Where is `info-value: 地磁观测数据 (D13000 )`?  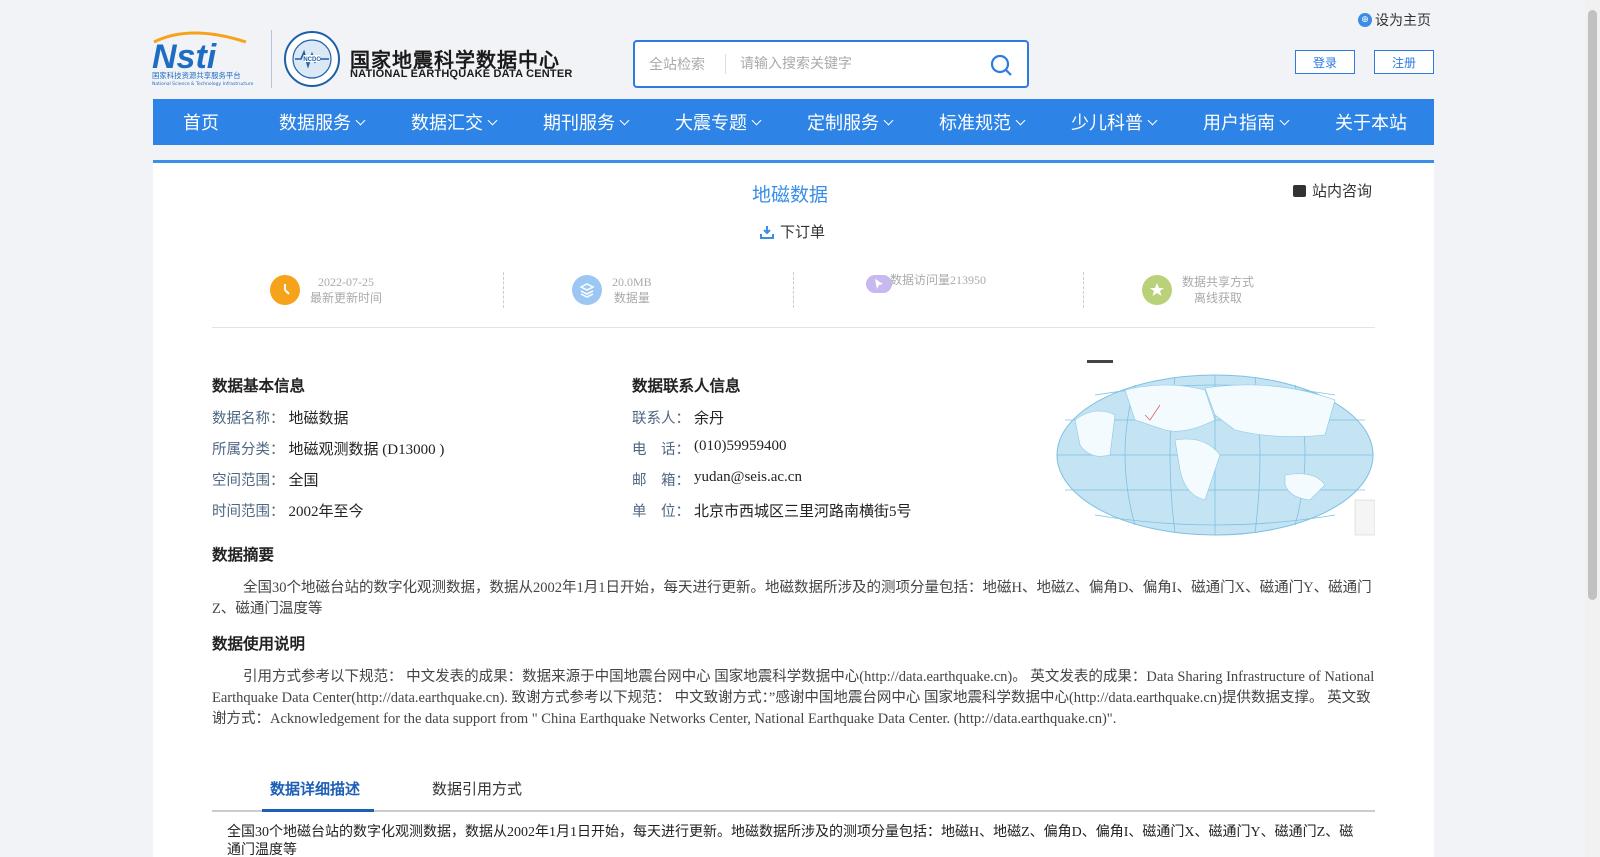
info-value: 地磁观测数据 (D13000 ) is located at coordinates (366, 450).